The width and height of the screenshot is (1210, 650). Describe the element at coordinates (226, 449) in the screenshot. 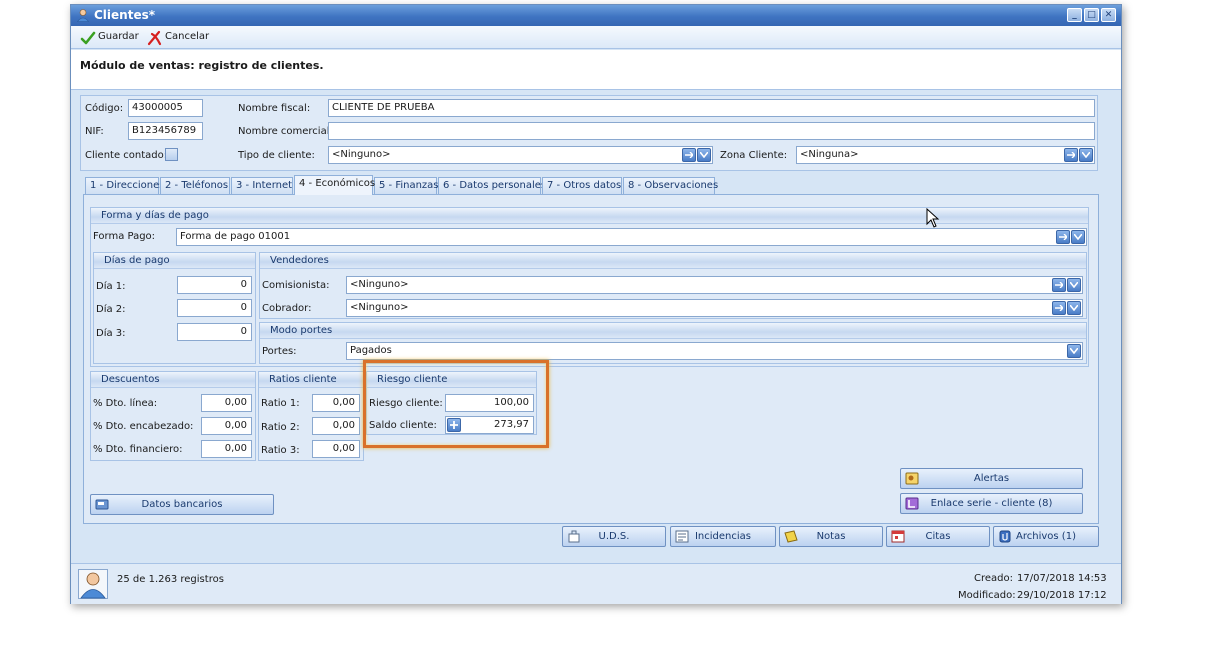

I see `dto-financiero-field: 0,00` at that location.